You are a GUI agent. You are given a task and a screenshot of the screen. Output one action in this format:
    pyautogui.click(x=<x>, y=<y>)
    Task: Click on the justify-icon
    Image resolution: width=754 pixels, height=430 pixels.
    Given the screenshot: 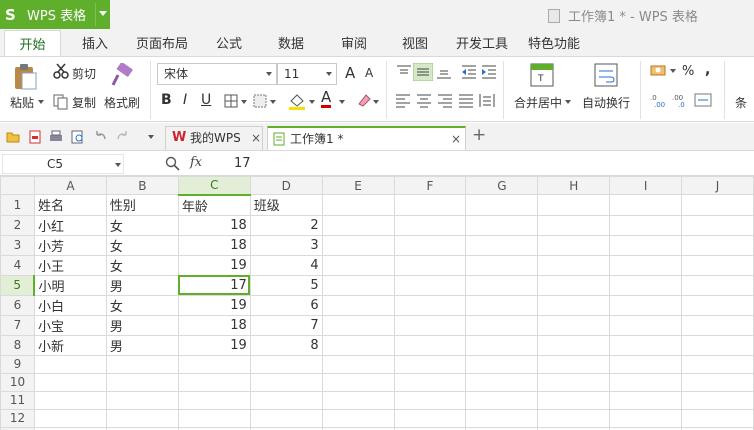 What is the action you would take?
    pyautogui.click(x=466, y=100)
    